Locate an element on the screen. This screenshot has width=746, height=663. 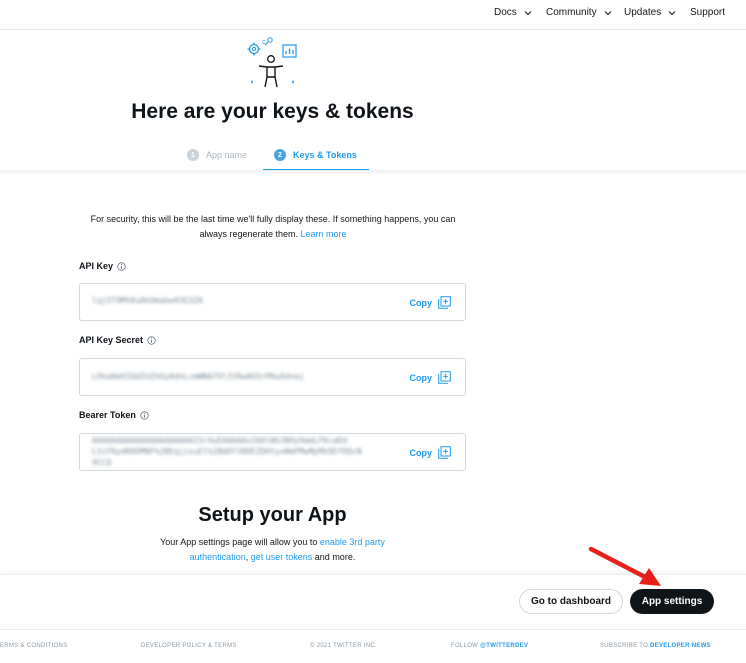
app-settings-button: App settings is located at coordinates (672, 601).